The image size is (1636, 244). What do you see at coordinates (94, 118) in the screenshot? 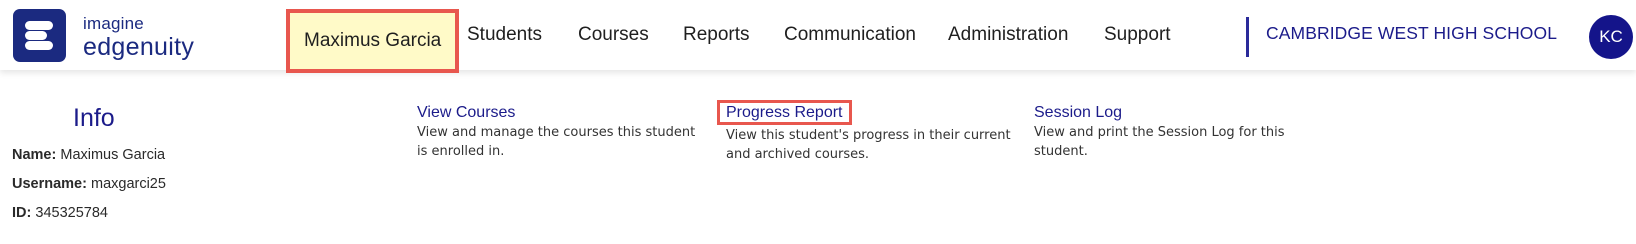
I see `info-heading: Info` at bounding box center [94, 118].